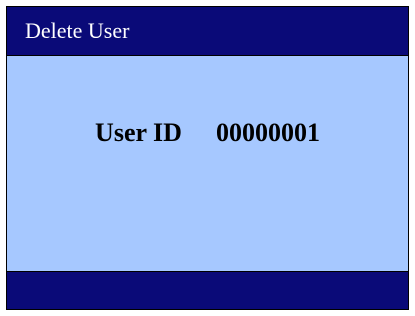 This screenshot has height=316, width=415. Describe the element at coordinates (207, 133) in the screenshot. I see `user-id-row: User ID 00000001` at that location.